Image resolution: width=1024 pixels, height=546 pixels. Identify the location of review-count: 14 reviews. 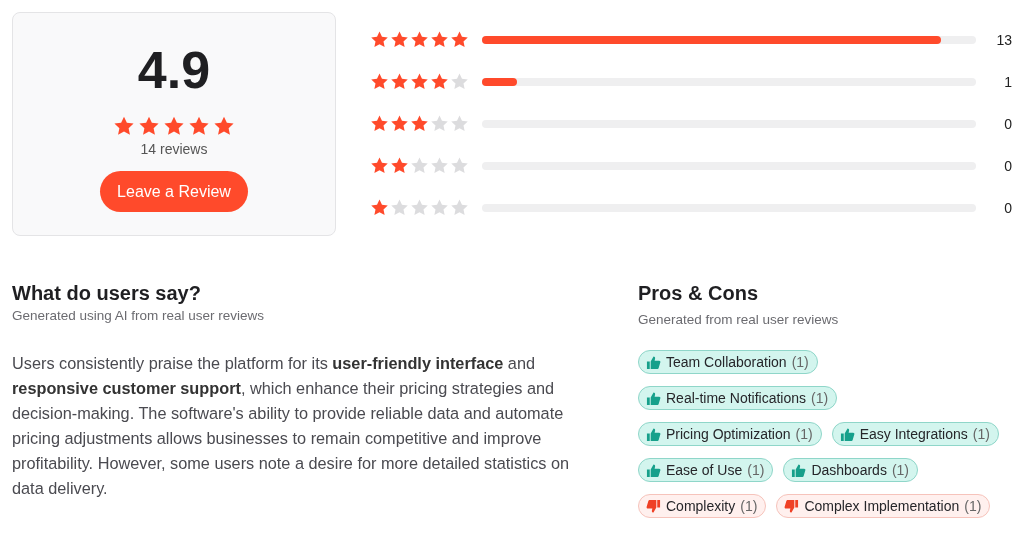
(174, 149).